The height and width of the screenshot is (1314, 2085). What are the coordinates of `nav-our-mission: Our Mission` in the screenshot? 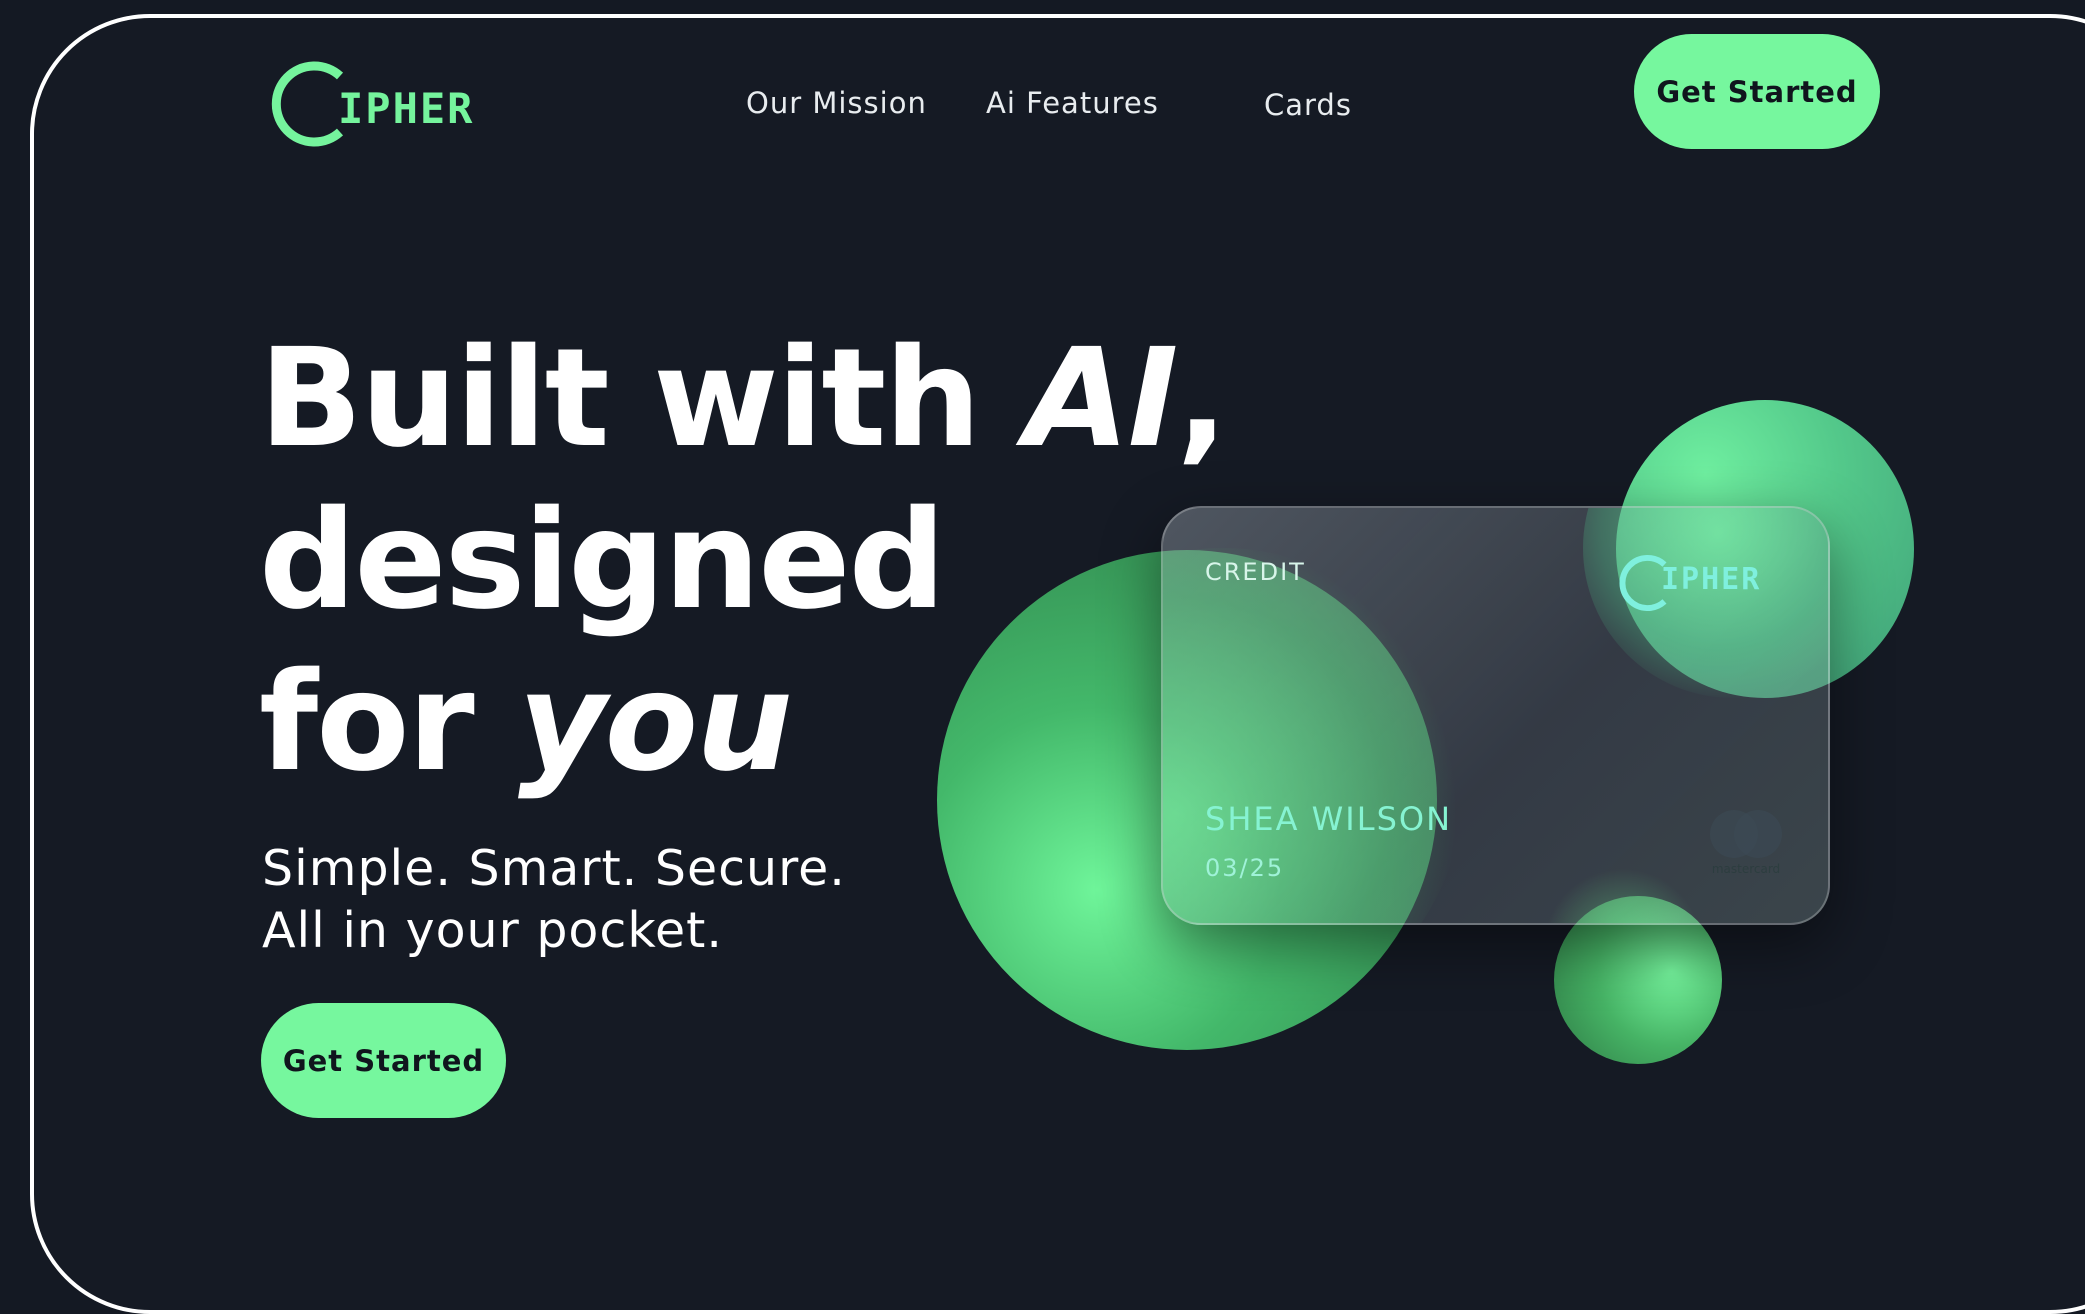 It's located at (836, 103).